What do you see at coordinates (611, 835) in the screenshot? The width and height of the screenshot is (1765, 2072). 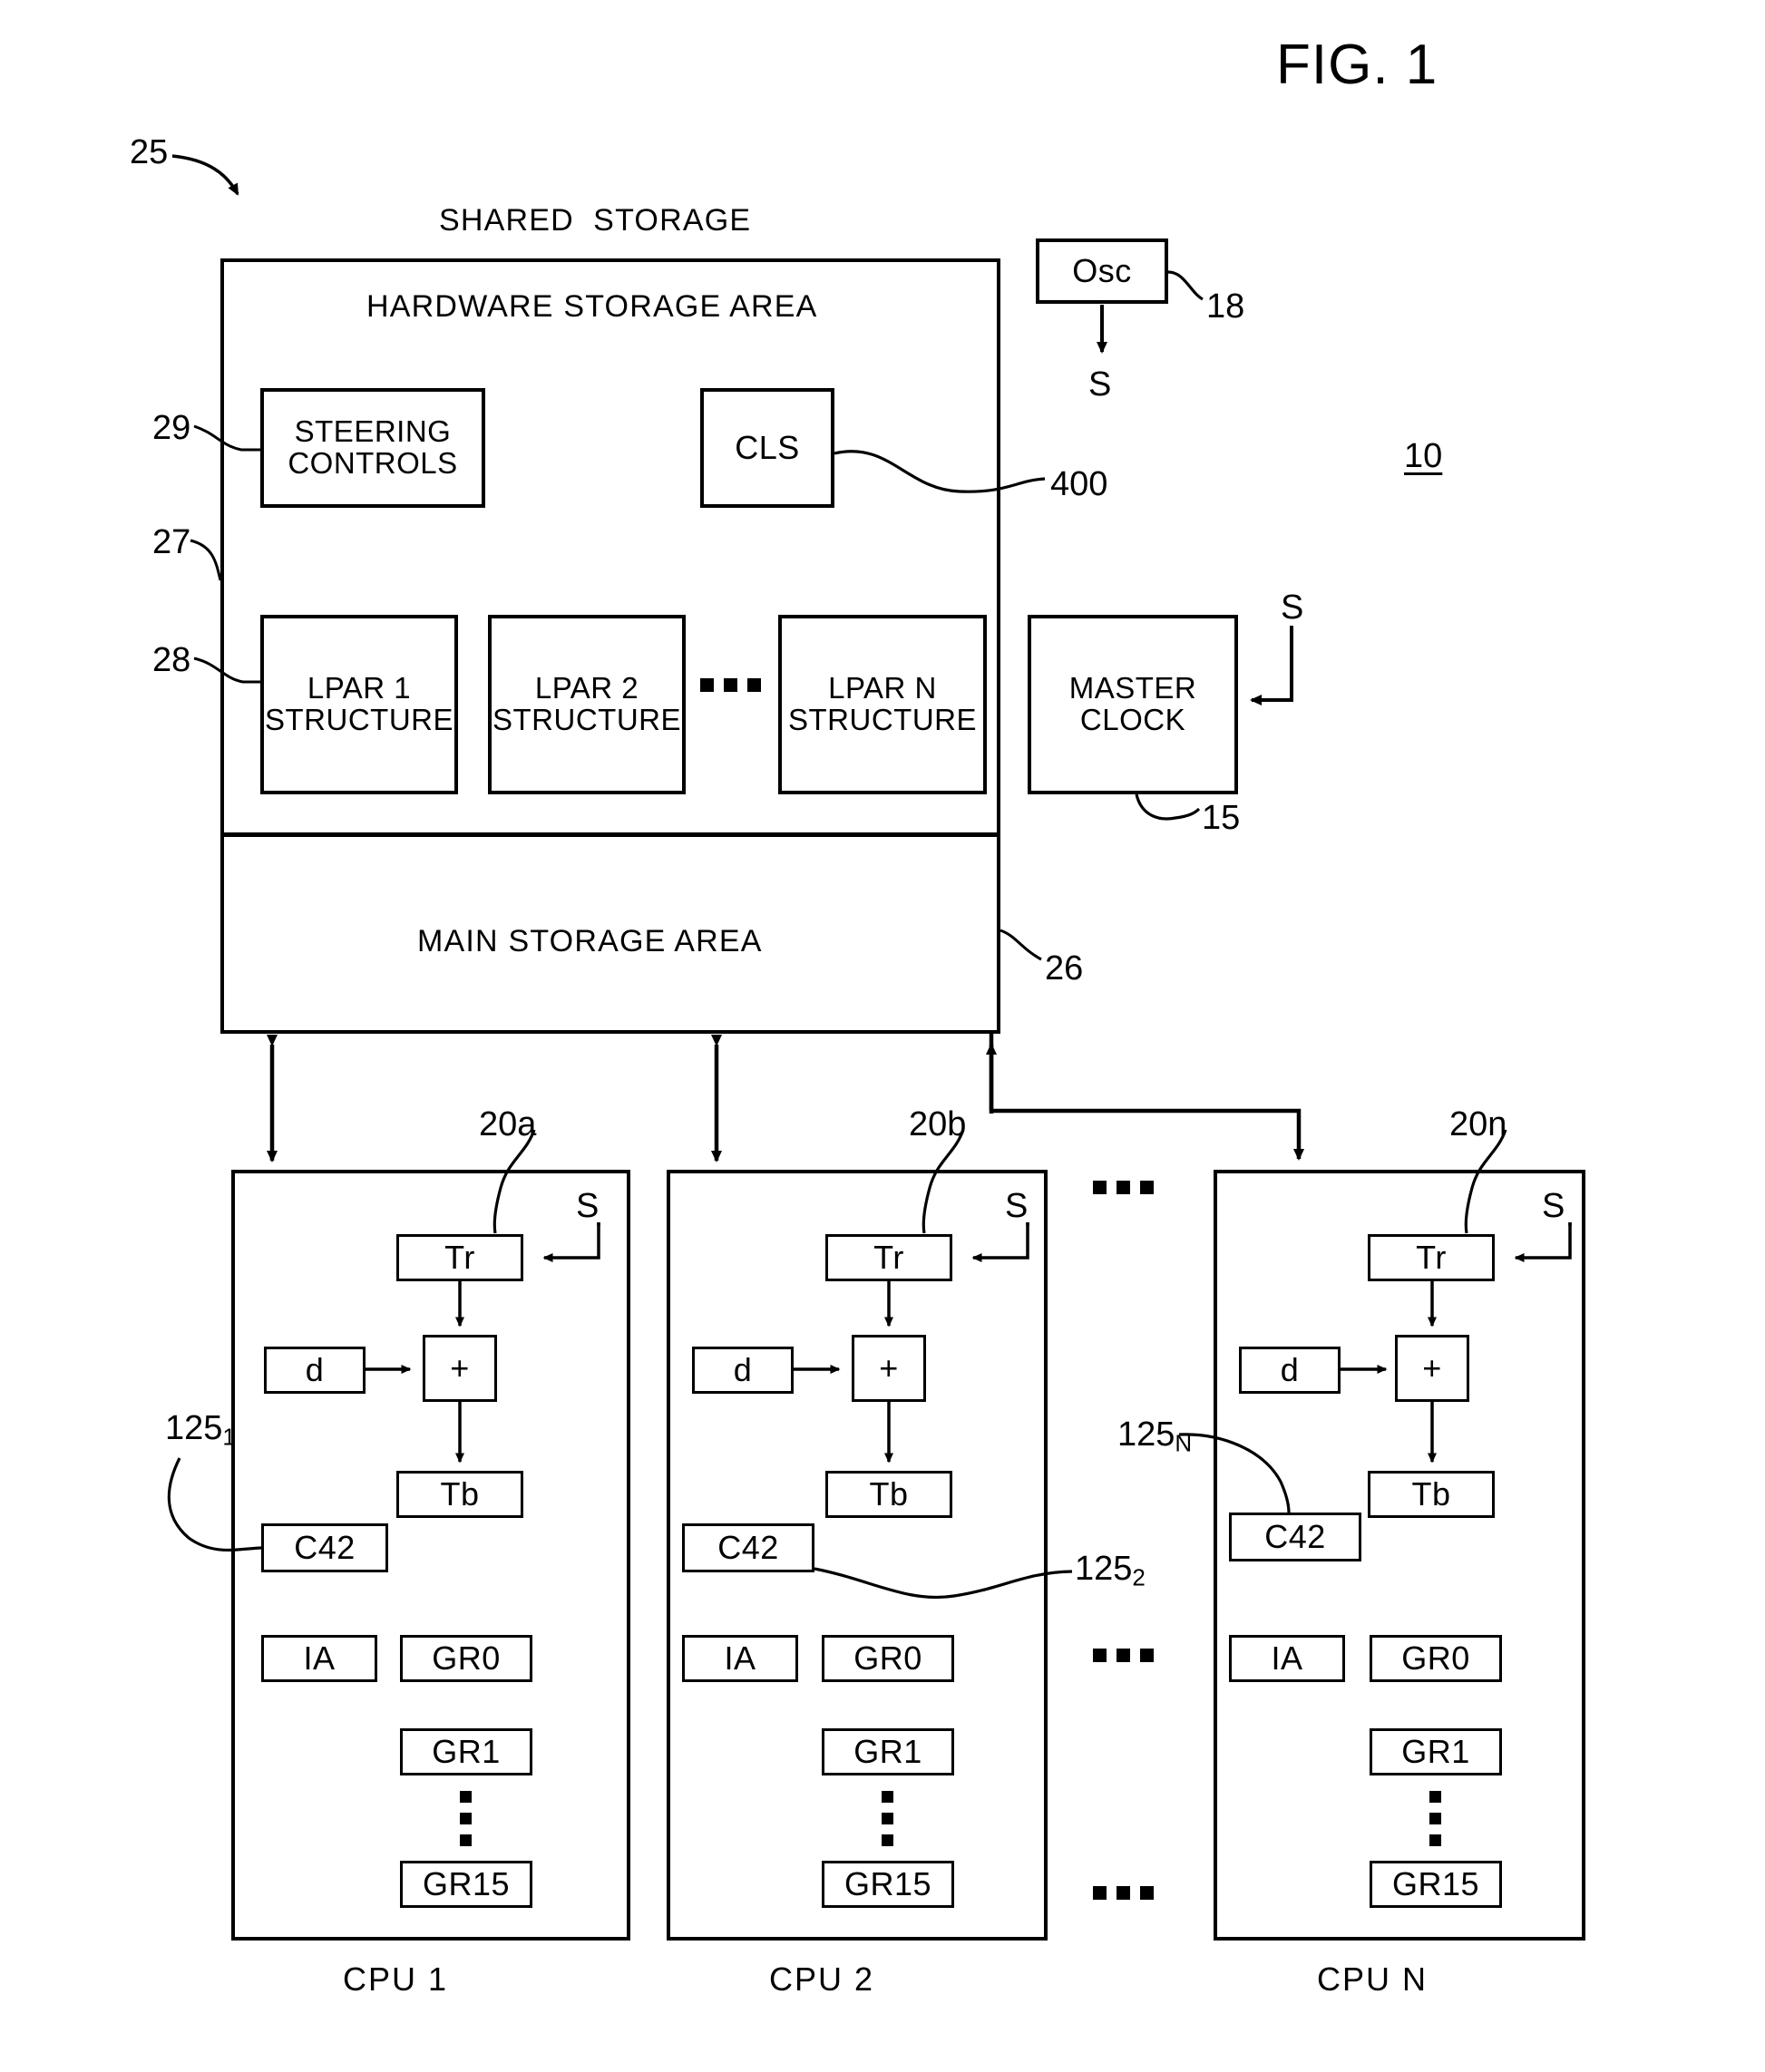 I see `storage-area-divider` at bounding box center [611, 835].